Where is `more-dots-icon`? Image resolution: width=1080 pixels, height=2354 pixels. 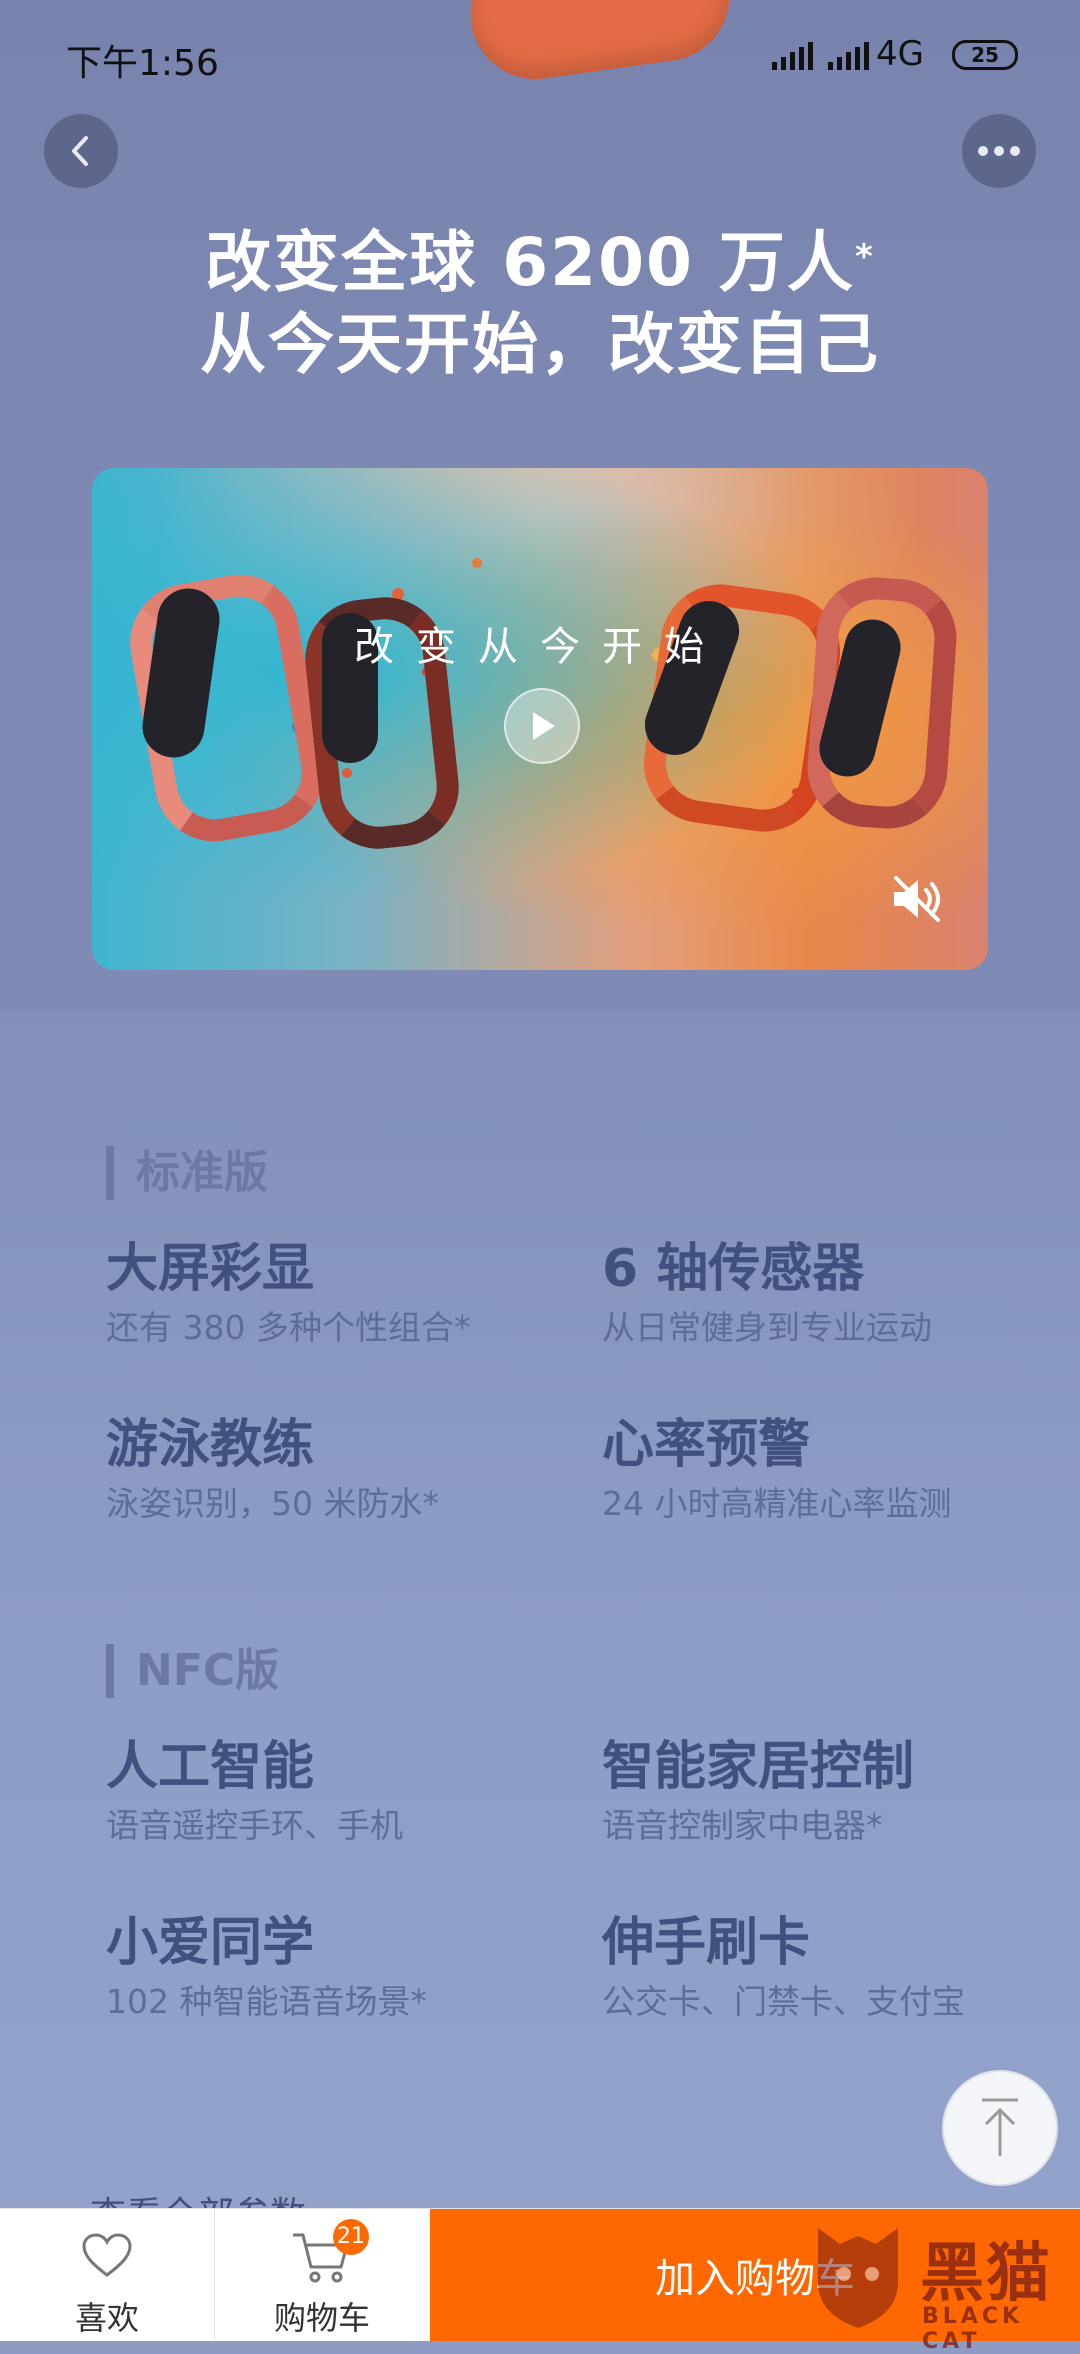 more-dots-icon is located at coordinates (999, 151).